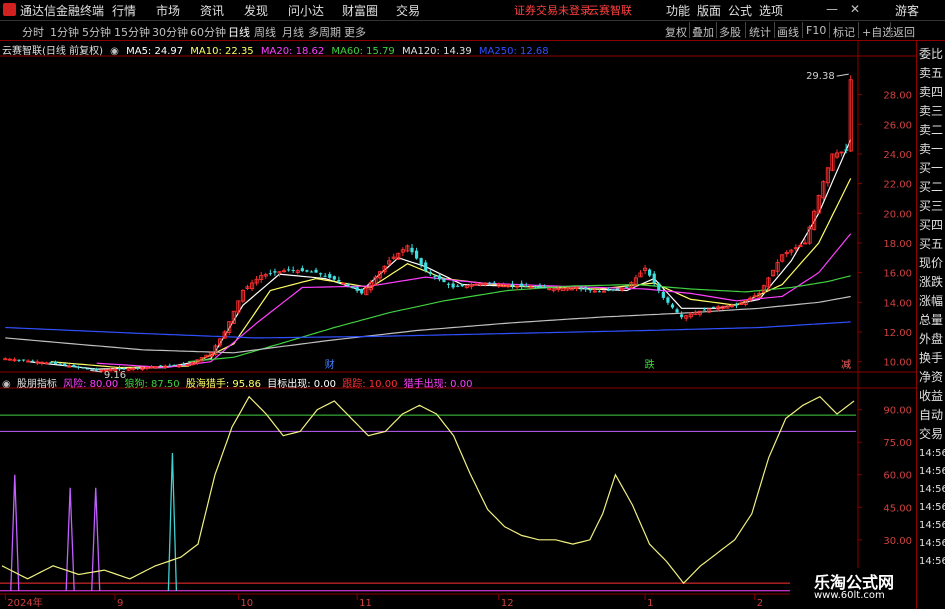 The width and height of the screenshot is (945, 609). What do you see at coordinates (931, 434) in the screenshot?
I see `side-panel-item: 交易` at bounding box center [931, 434].